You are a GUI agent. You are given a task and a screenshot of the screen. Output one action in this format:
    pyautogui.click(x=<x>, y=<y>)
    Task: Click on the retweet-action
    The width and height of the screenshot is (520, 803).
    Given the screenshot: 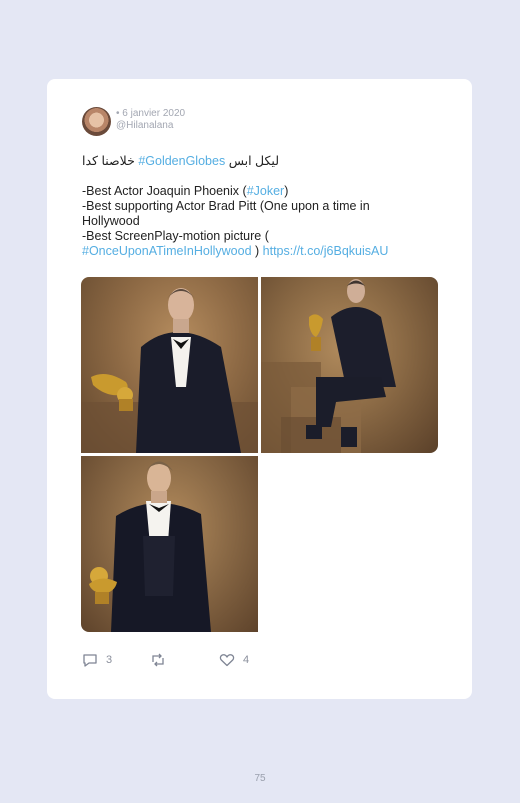 What is the action you would take?
    pyautogui.click(x=162, y=660)
    